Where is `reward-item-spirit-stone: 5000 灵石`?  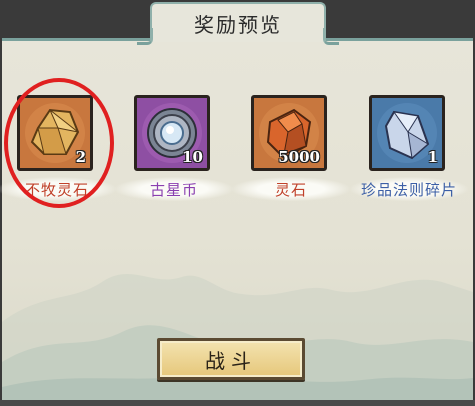 reward-item-spirit-stone: 5000 灵石 is located at coordinates (291, 150).